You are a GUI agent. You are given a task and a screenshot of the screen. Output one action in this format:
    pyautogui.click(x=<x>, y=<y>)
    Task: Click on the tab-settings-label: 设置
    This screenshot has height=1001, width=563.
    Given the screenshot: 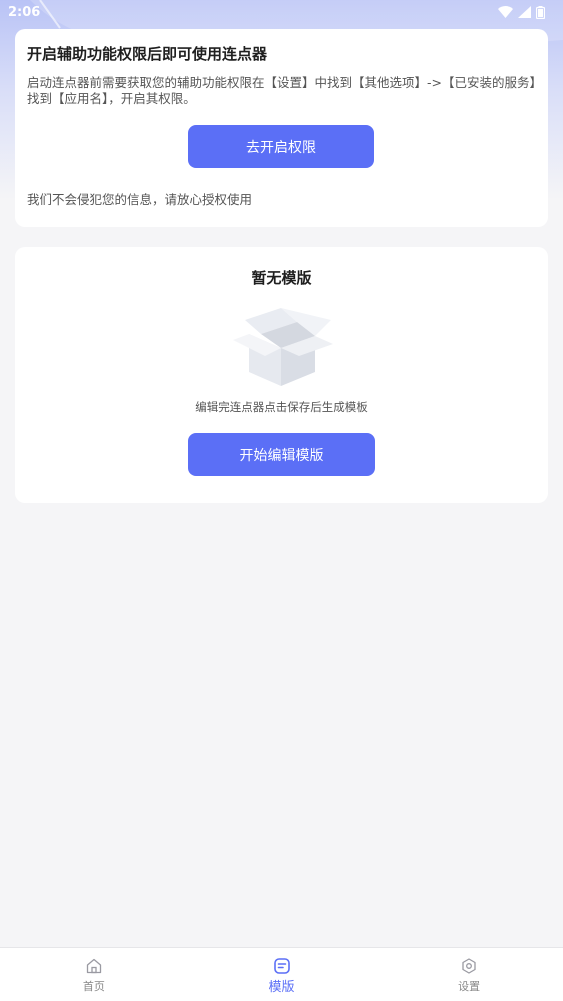 What is the action you would take?
    pyautogui.click(x=469, y=986)
    